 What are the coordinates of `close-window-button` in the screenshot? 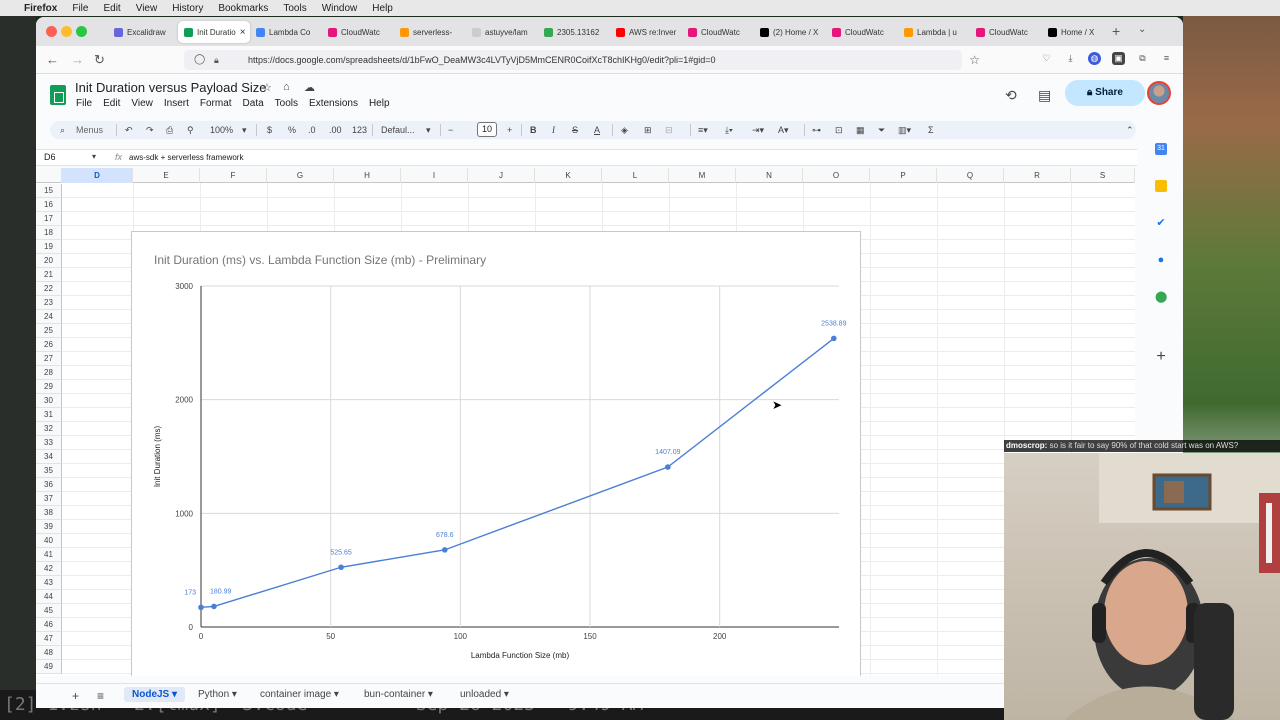 It's located at (51, 31).